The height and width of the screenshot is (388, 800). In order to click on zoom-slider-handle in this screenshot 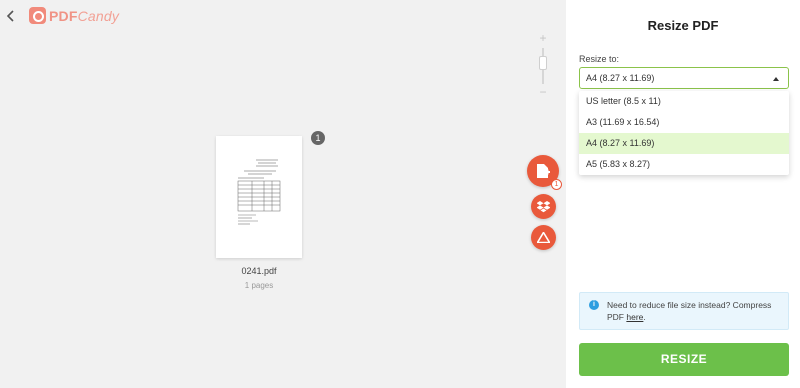, I will do `click(543, 63)`.